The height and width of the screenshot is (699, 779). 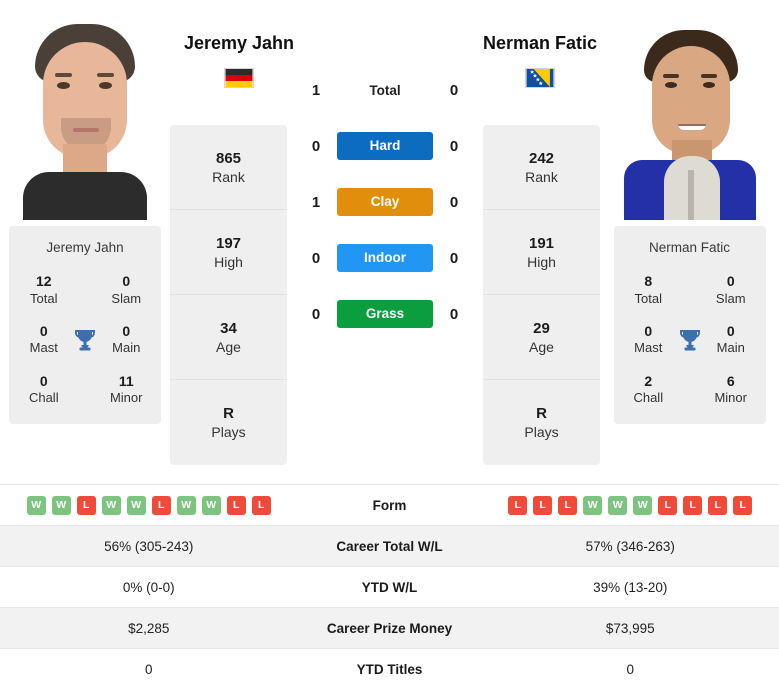 I want to click on rank-cell-high-left: 197 High, so click(x=228, y=252).